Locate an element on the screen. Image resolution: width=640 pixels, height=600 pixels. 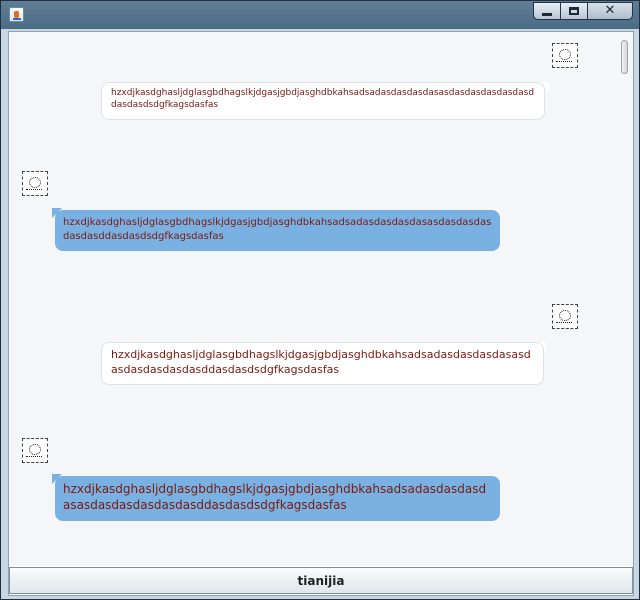
close-icon: ✕ is located at coordinates (610, 10).